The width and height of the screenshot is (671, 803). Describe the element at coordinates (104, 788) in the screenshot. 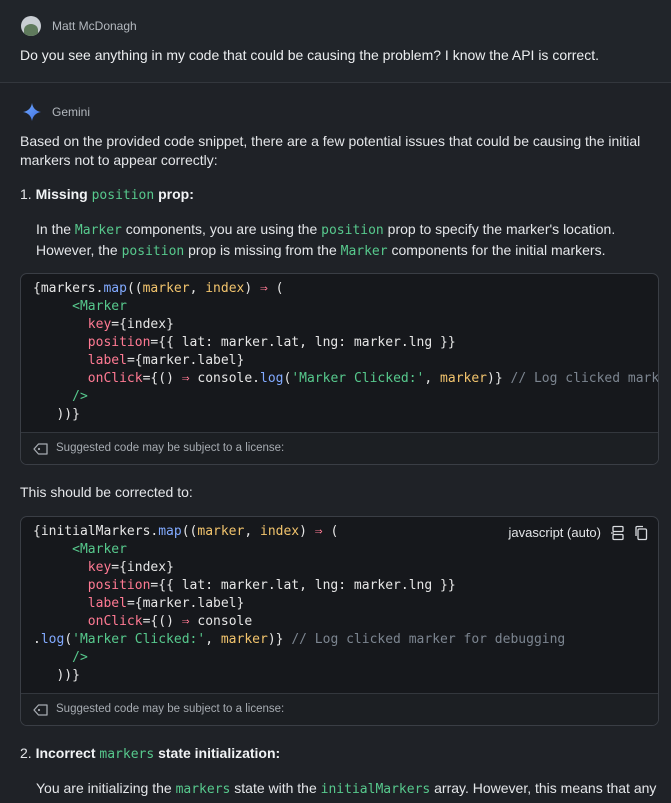

I see `text: You are initializing the` at that location.